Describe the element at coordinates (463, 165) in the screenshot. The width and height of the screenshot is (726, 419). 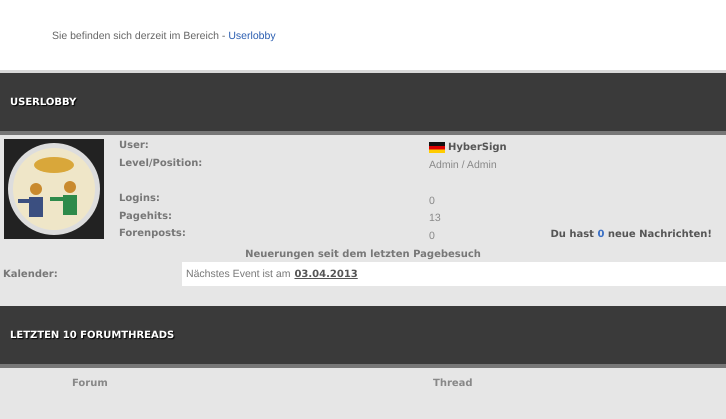
I see `field-value: Admin / Admin` at that location.